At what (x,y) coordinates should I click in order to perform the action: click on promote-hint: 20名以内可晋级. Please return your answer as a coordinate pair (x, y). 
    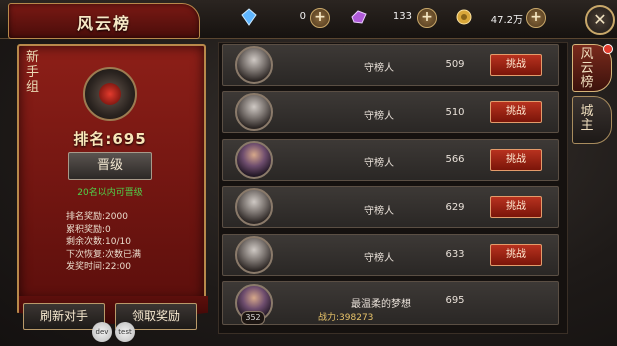
    Looking at the image, I should click on (110, 193).